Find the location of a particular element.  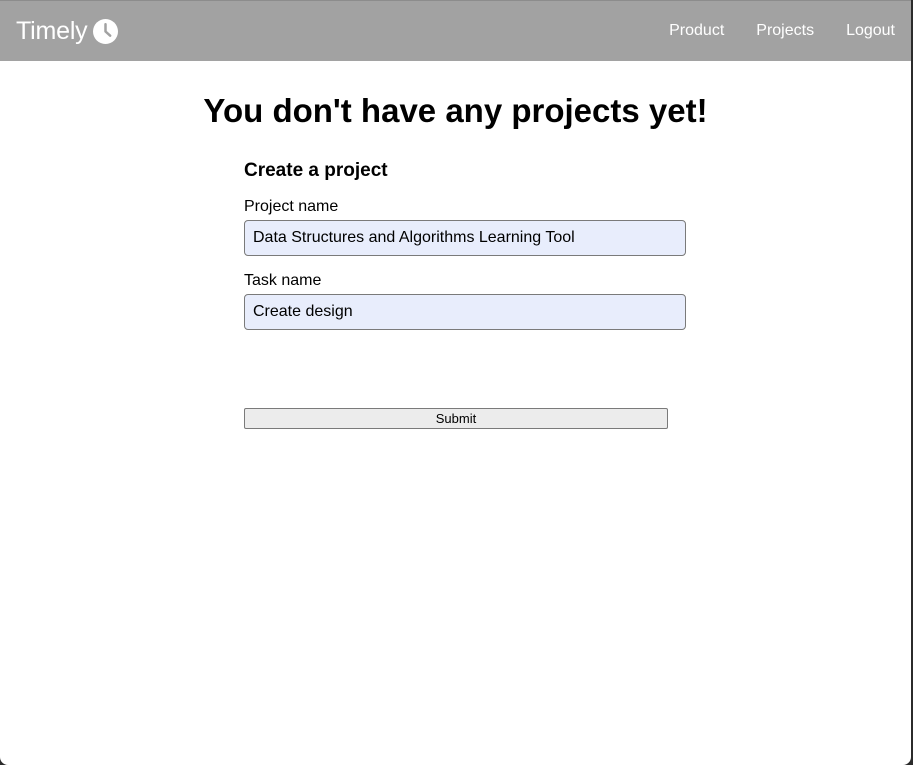

task-name-input is located at coordinates (465, 312).